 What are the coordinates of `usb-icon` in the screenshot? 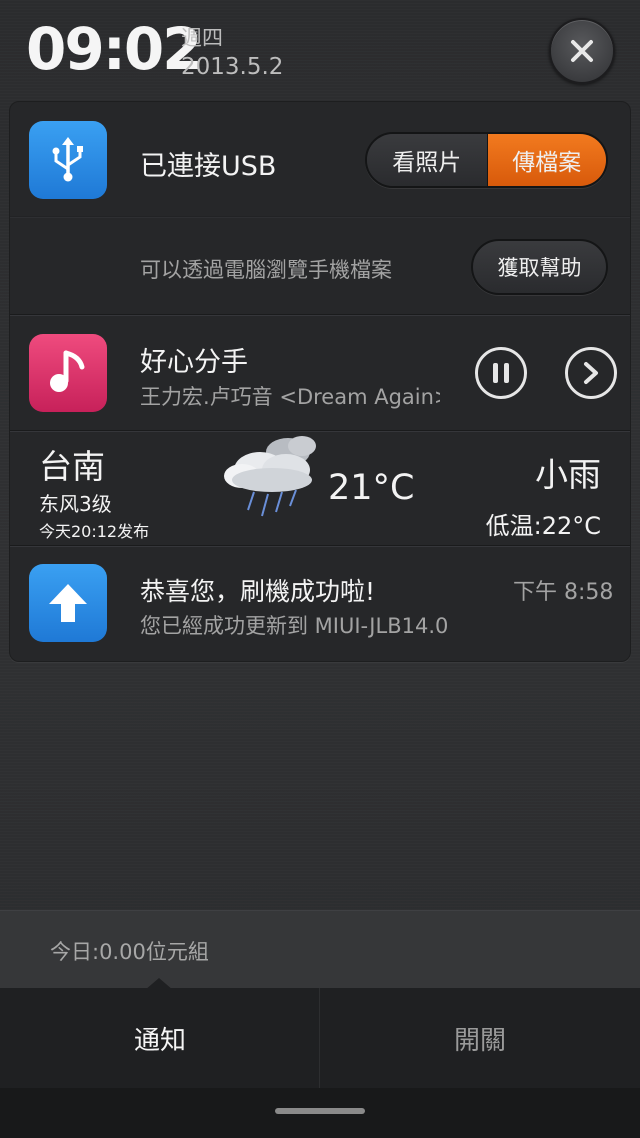 It's located at (67, 159).